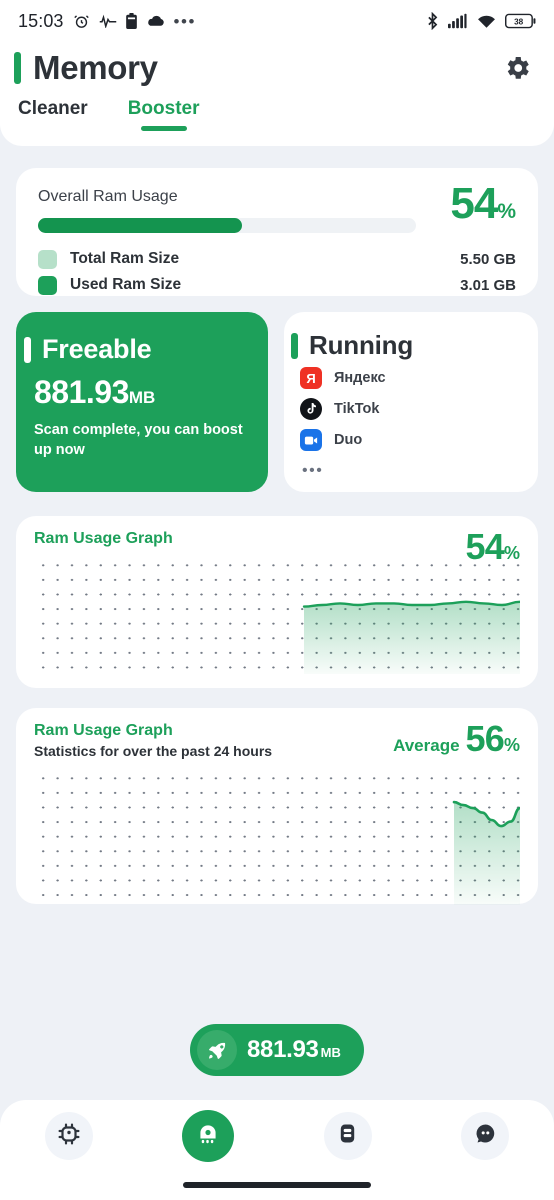  I want to click on freeable-amount: 881.93MB, so click(141, 392).